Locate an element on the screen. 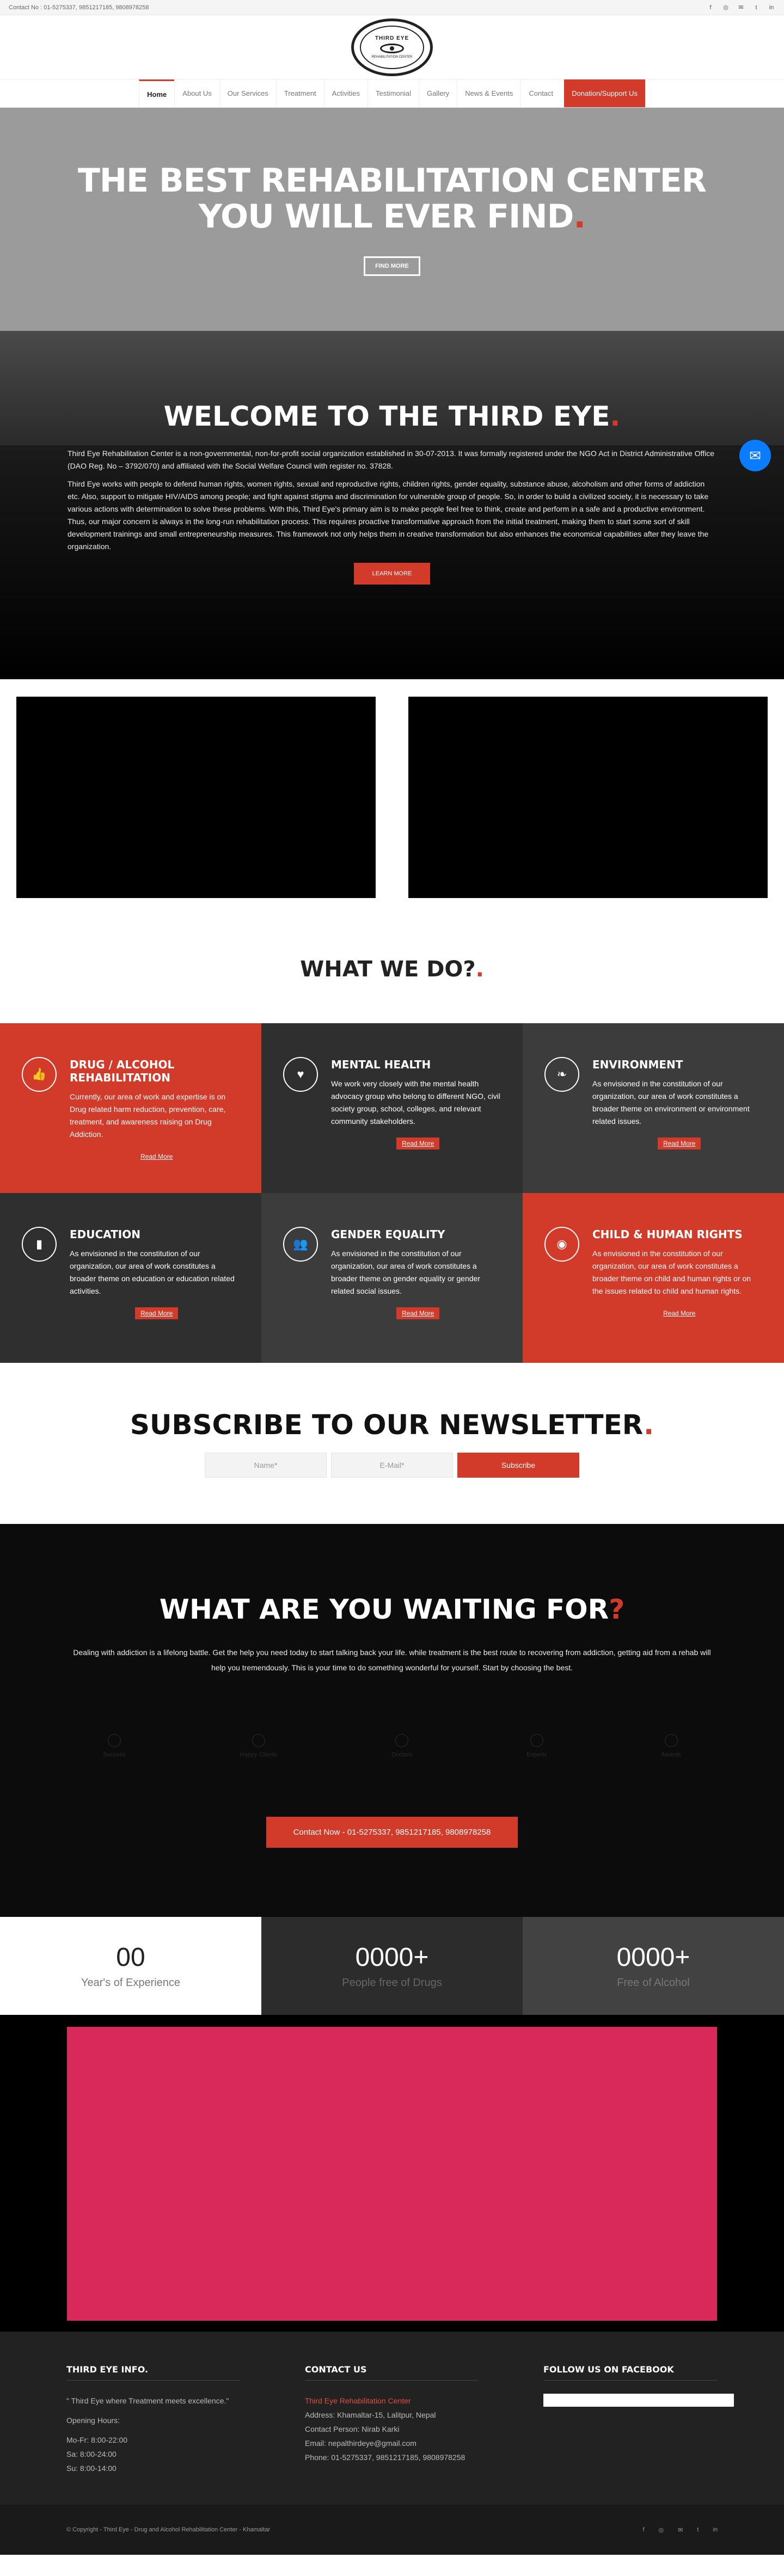  newsletter-title: SUBSCRIBE TO OUR NEWSLETTER. is located at coordinates (392, 1425).